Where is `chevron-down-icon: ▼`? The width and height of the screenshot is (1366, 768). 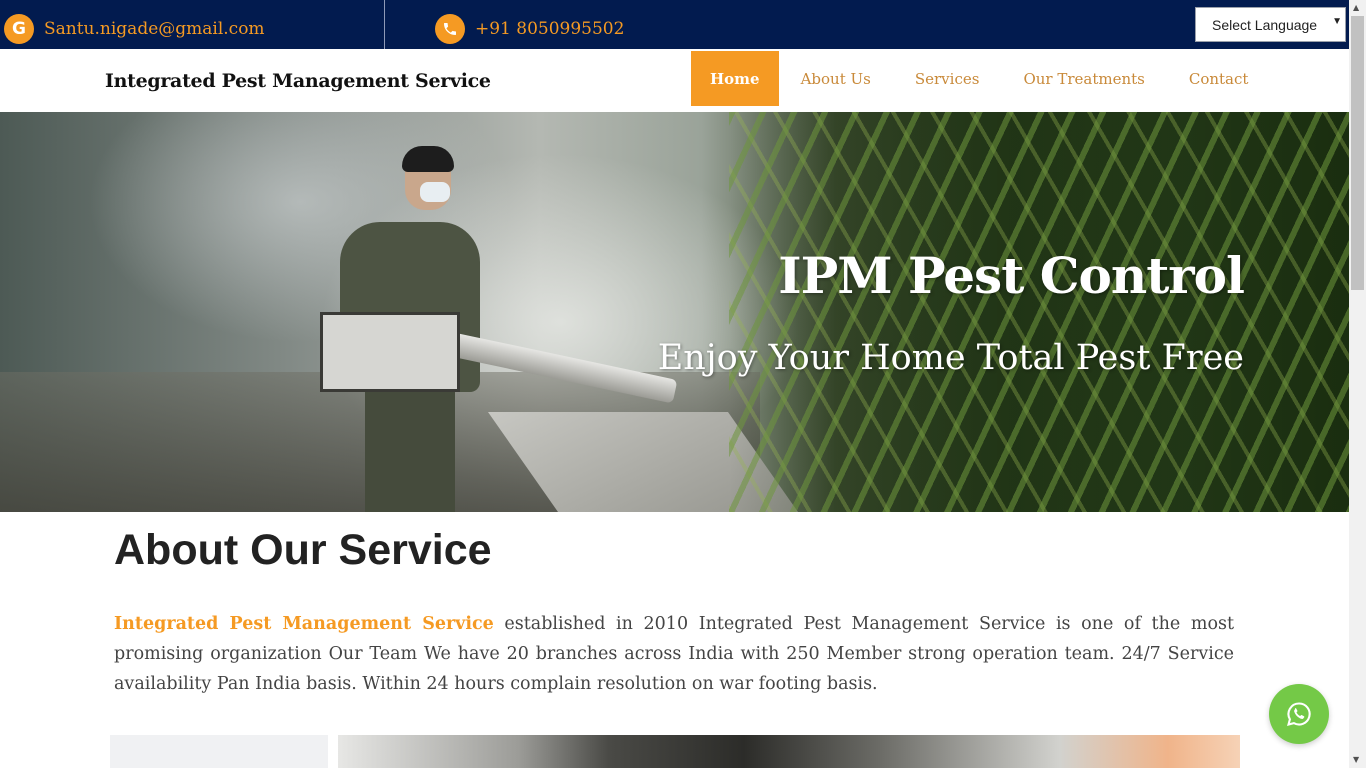
chevron-down-icon: ▼ is located at coordinates (1337, 21).